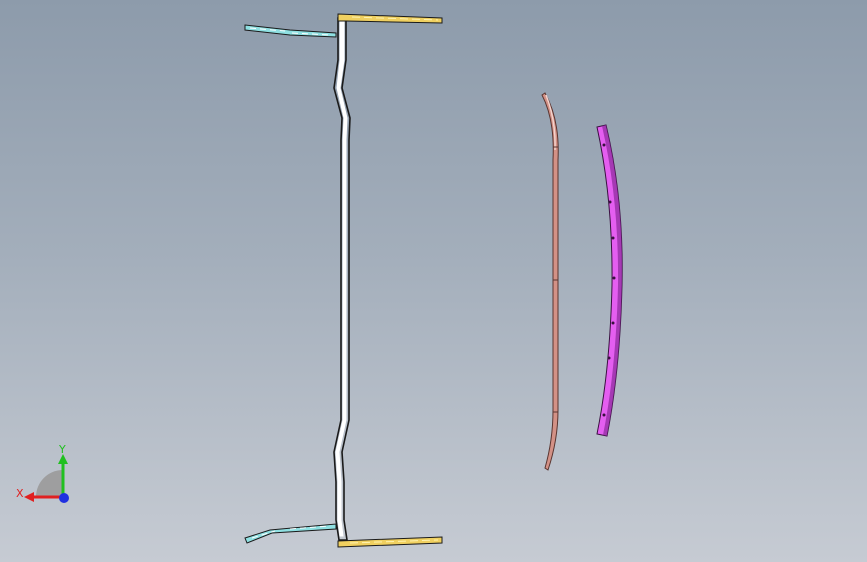  Describe the element at coordinates (64, 498) in the screenshot. I see `z-axis-dot-icon` at that location.